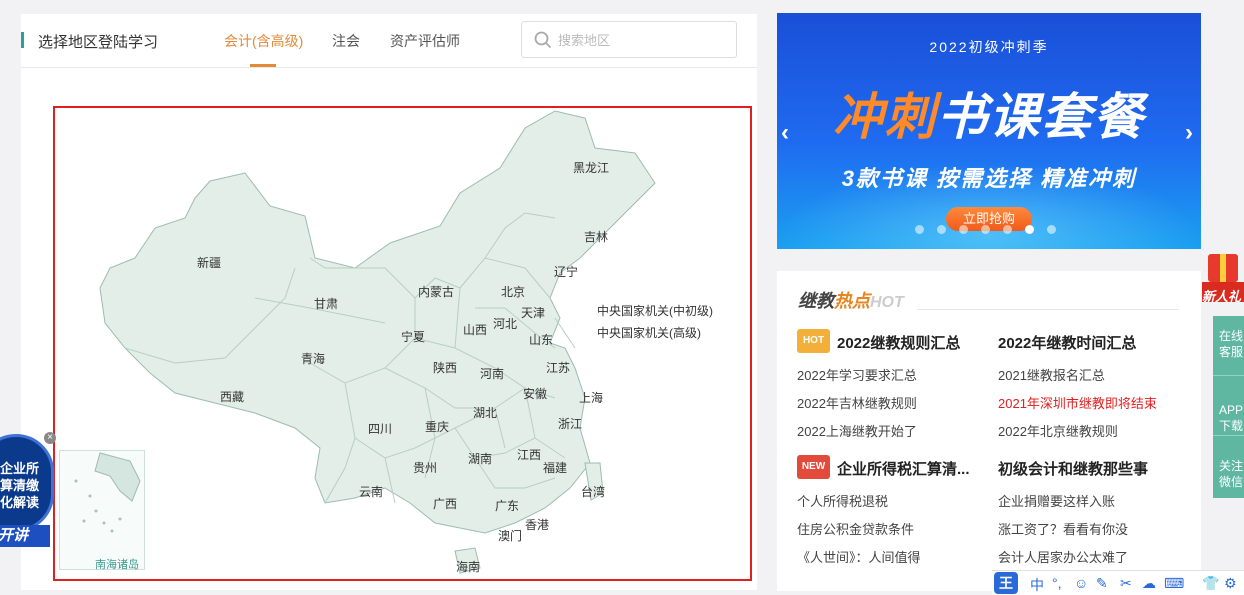 This screenshot has width=1244, height=595. What do you see at coordinates (857, 374) in the screenshot?
I see `hot-link: 2022年学习要求汇总` at bounding box center [857, 374].